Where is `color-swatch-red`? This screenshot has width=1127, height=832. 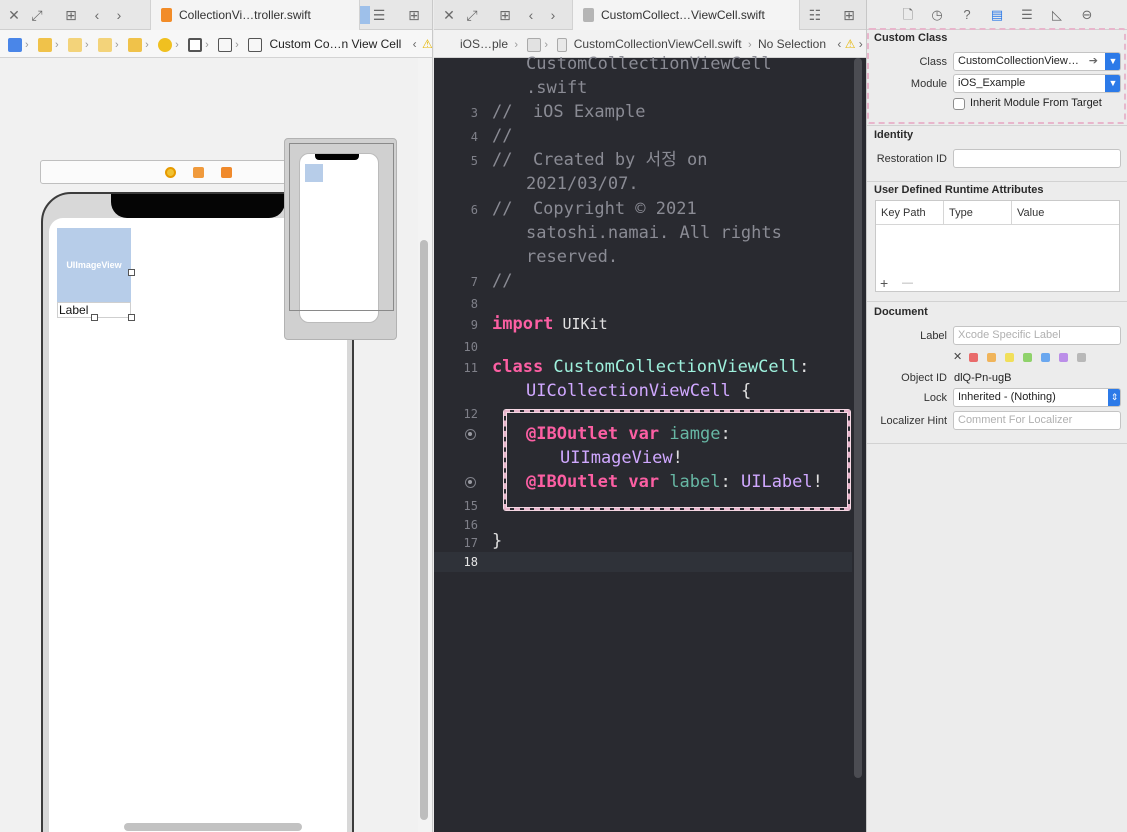
color-swatch-red is located at coordinates (973, 357).